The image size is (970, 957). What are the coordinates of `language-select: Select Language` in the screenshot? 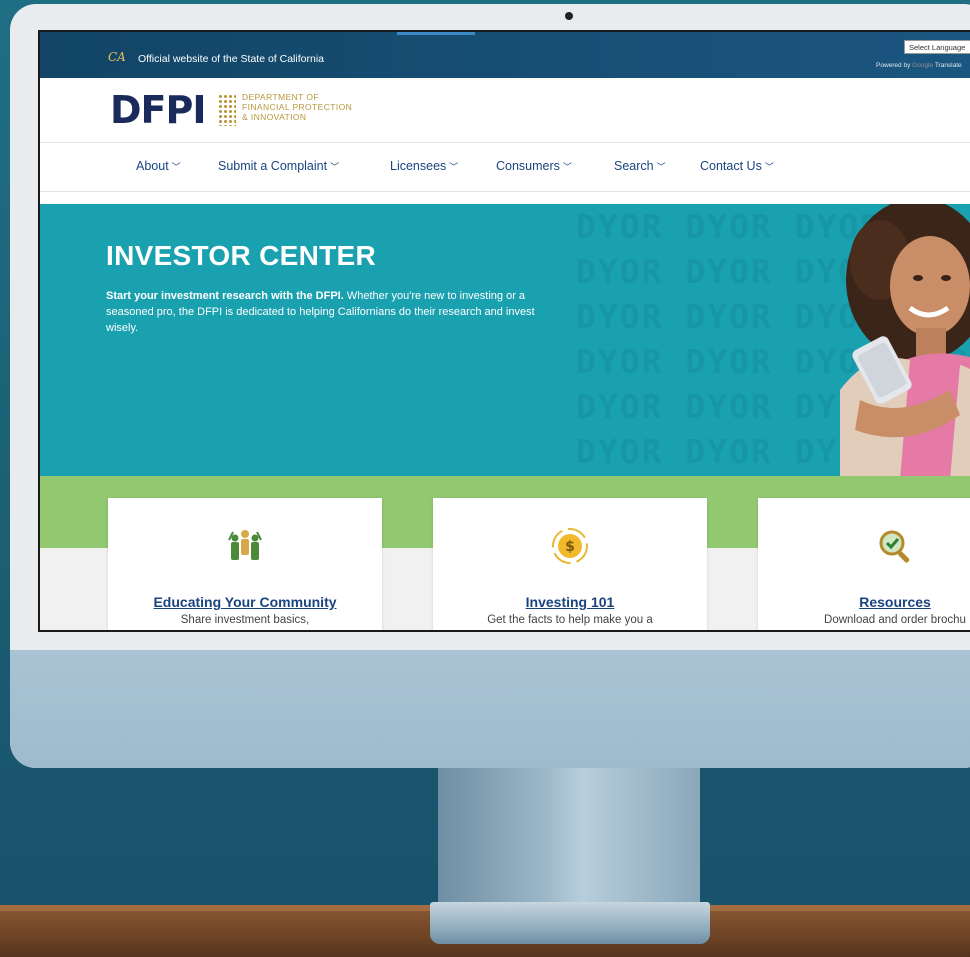 It's located at (937, 47).